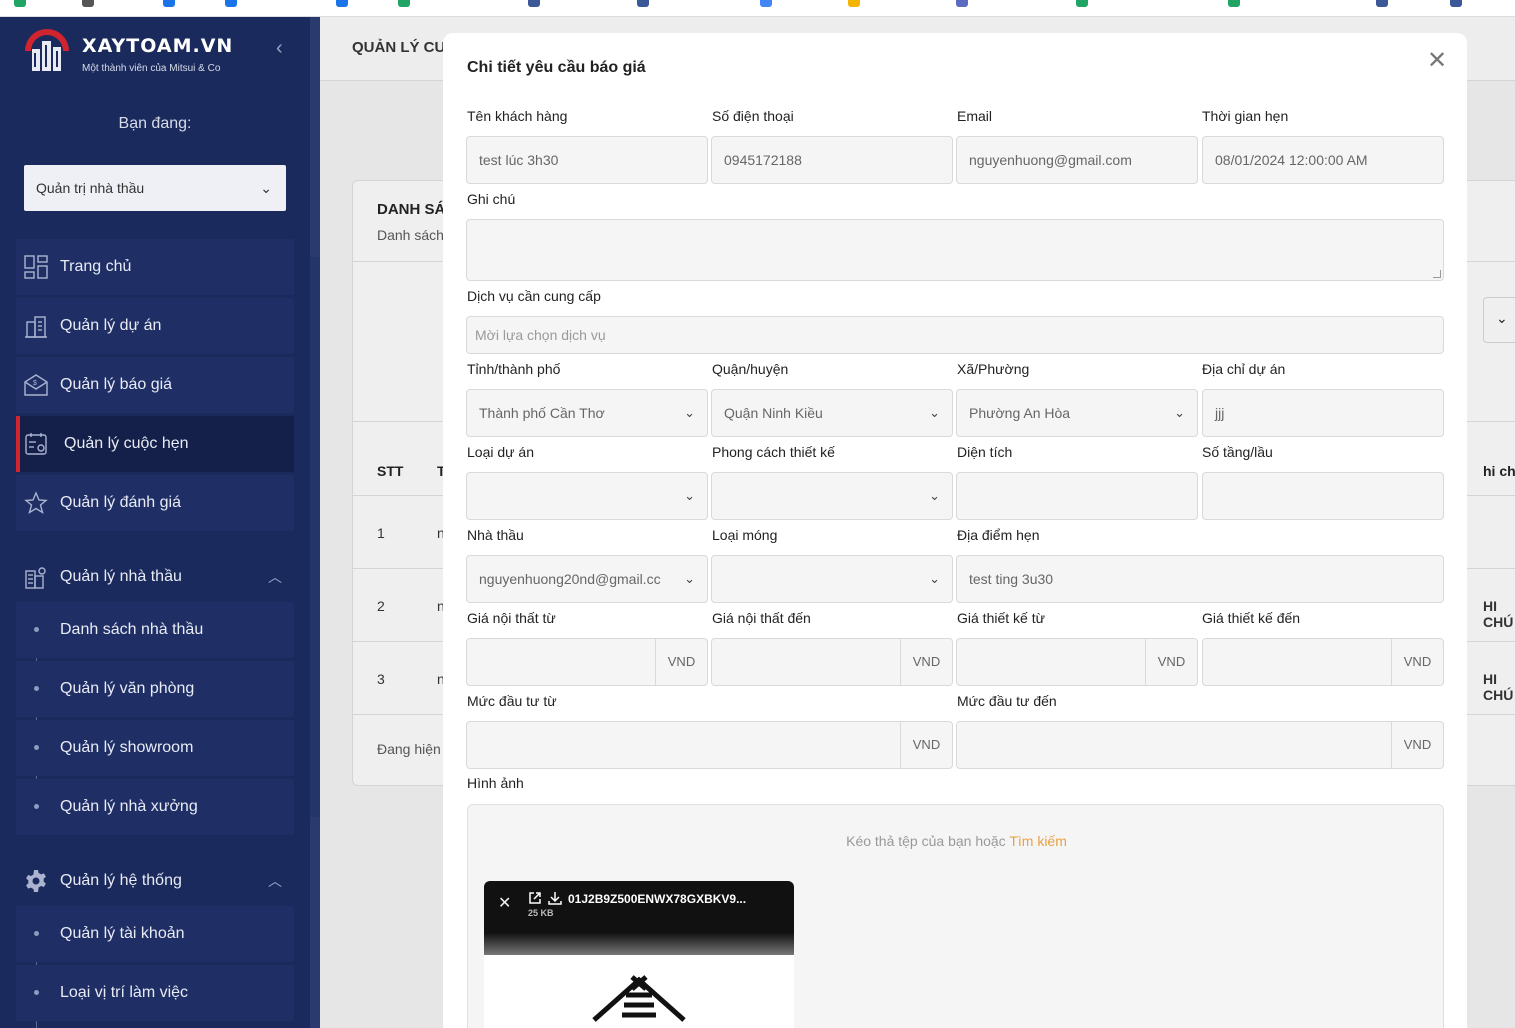  Describe the element at coordinates (1007, 701) in the screenshot. I see `investment-to-label: Mức đầu tư đến` at that location.